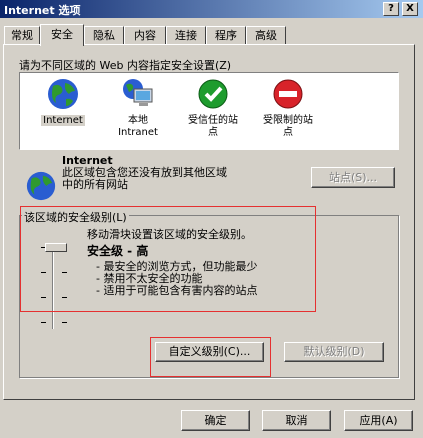 The height and width of the screenshot is (438, 423). What do you see at coordinates (145, 35) in the screenshot?
I see `tab-content: 内容` at bounding box center [145, 35].